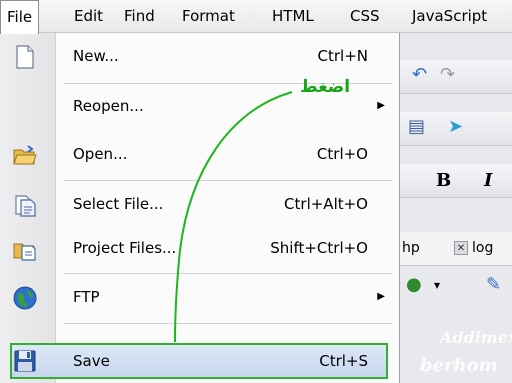  I want to click on new-document-icon, so click(25, 57).